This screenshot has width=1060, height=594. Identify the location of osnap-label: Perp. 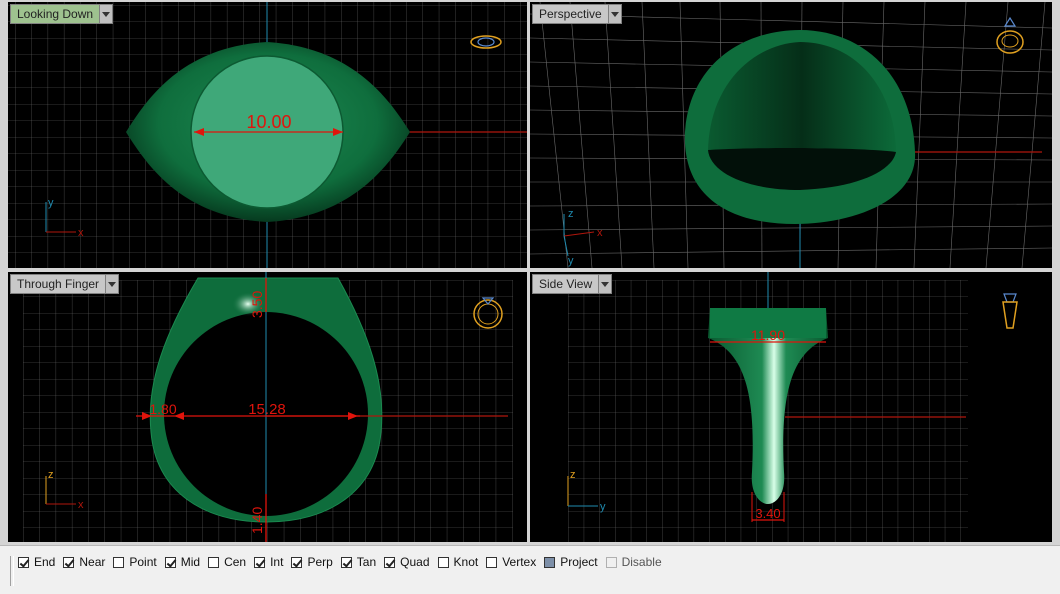
(320, 562).